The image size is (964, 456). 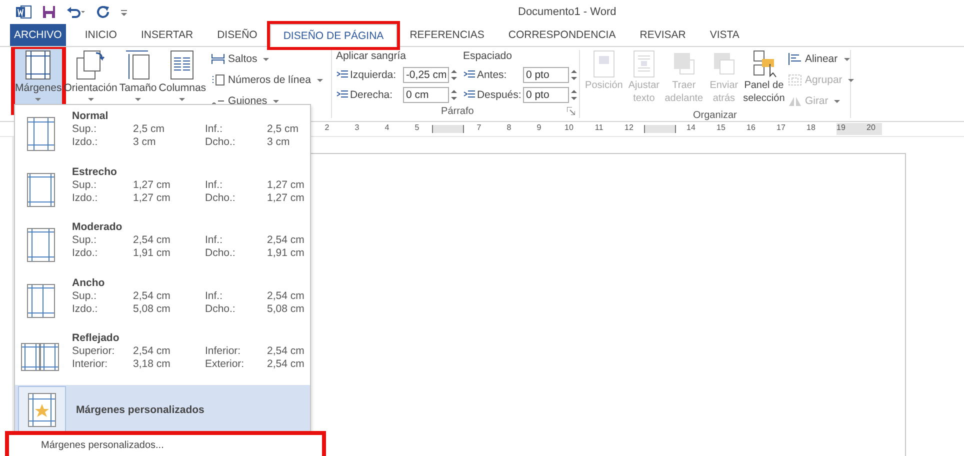 I want to click on dialog-launcher-icon, so click(x=570, y=111).